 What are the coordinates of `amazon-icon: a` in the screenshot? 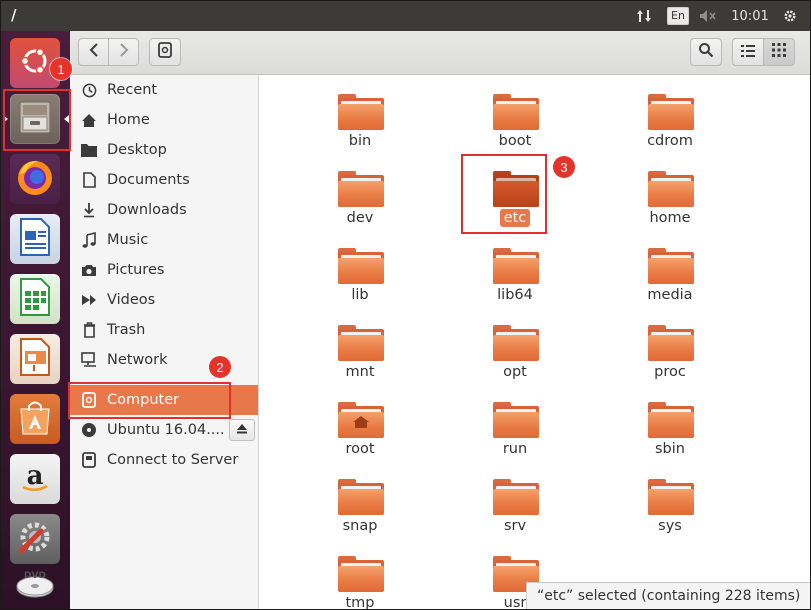 It's located at (35, 479).